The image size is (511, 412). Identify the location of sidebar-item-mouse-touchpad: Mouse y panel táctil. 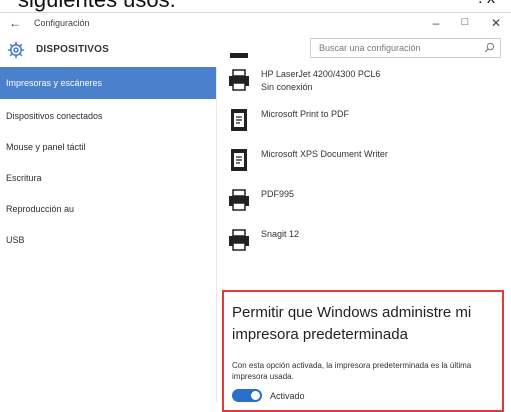
(108, 147).